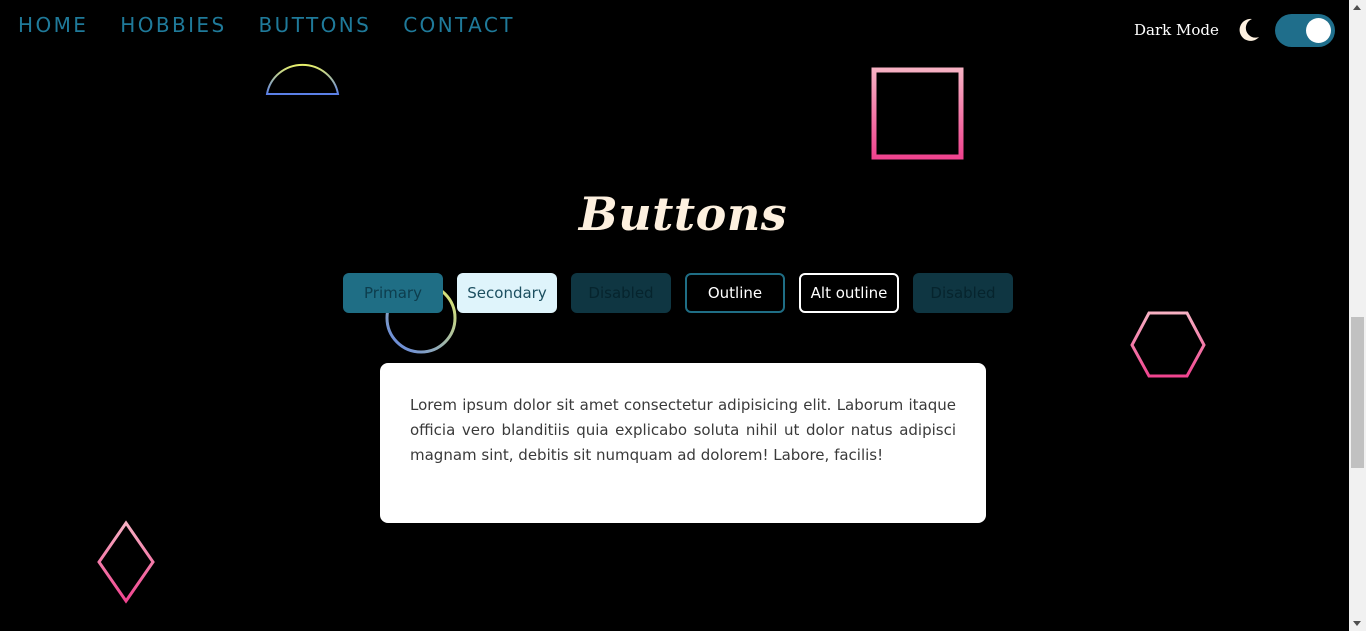  I want to click on disabled-button: Disabled, so click(621, 293).